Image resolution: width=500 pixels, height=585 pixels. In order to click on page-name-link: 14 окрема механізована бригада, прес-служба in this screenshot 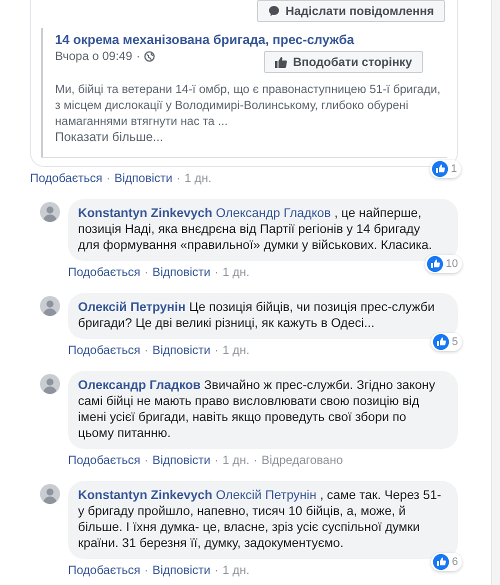, I will do `click(251, 39)`.